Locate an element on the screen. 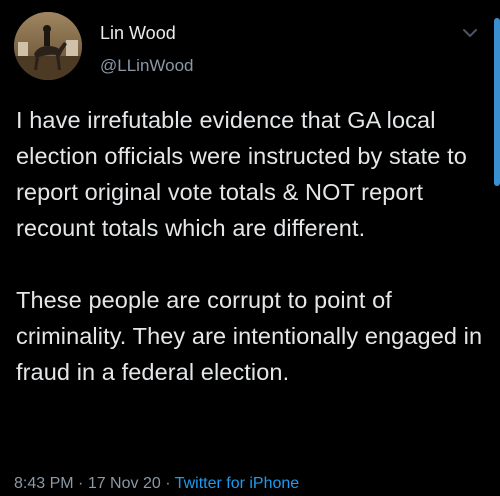 This screenshot has height=496, width=500. avatar is located at coordinates (48, 46).